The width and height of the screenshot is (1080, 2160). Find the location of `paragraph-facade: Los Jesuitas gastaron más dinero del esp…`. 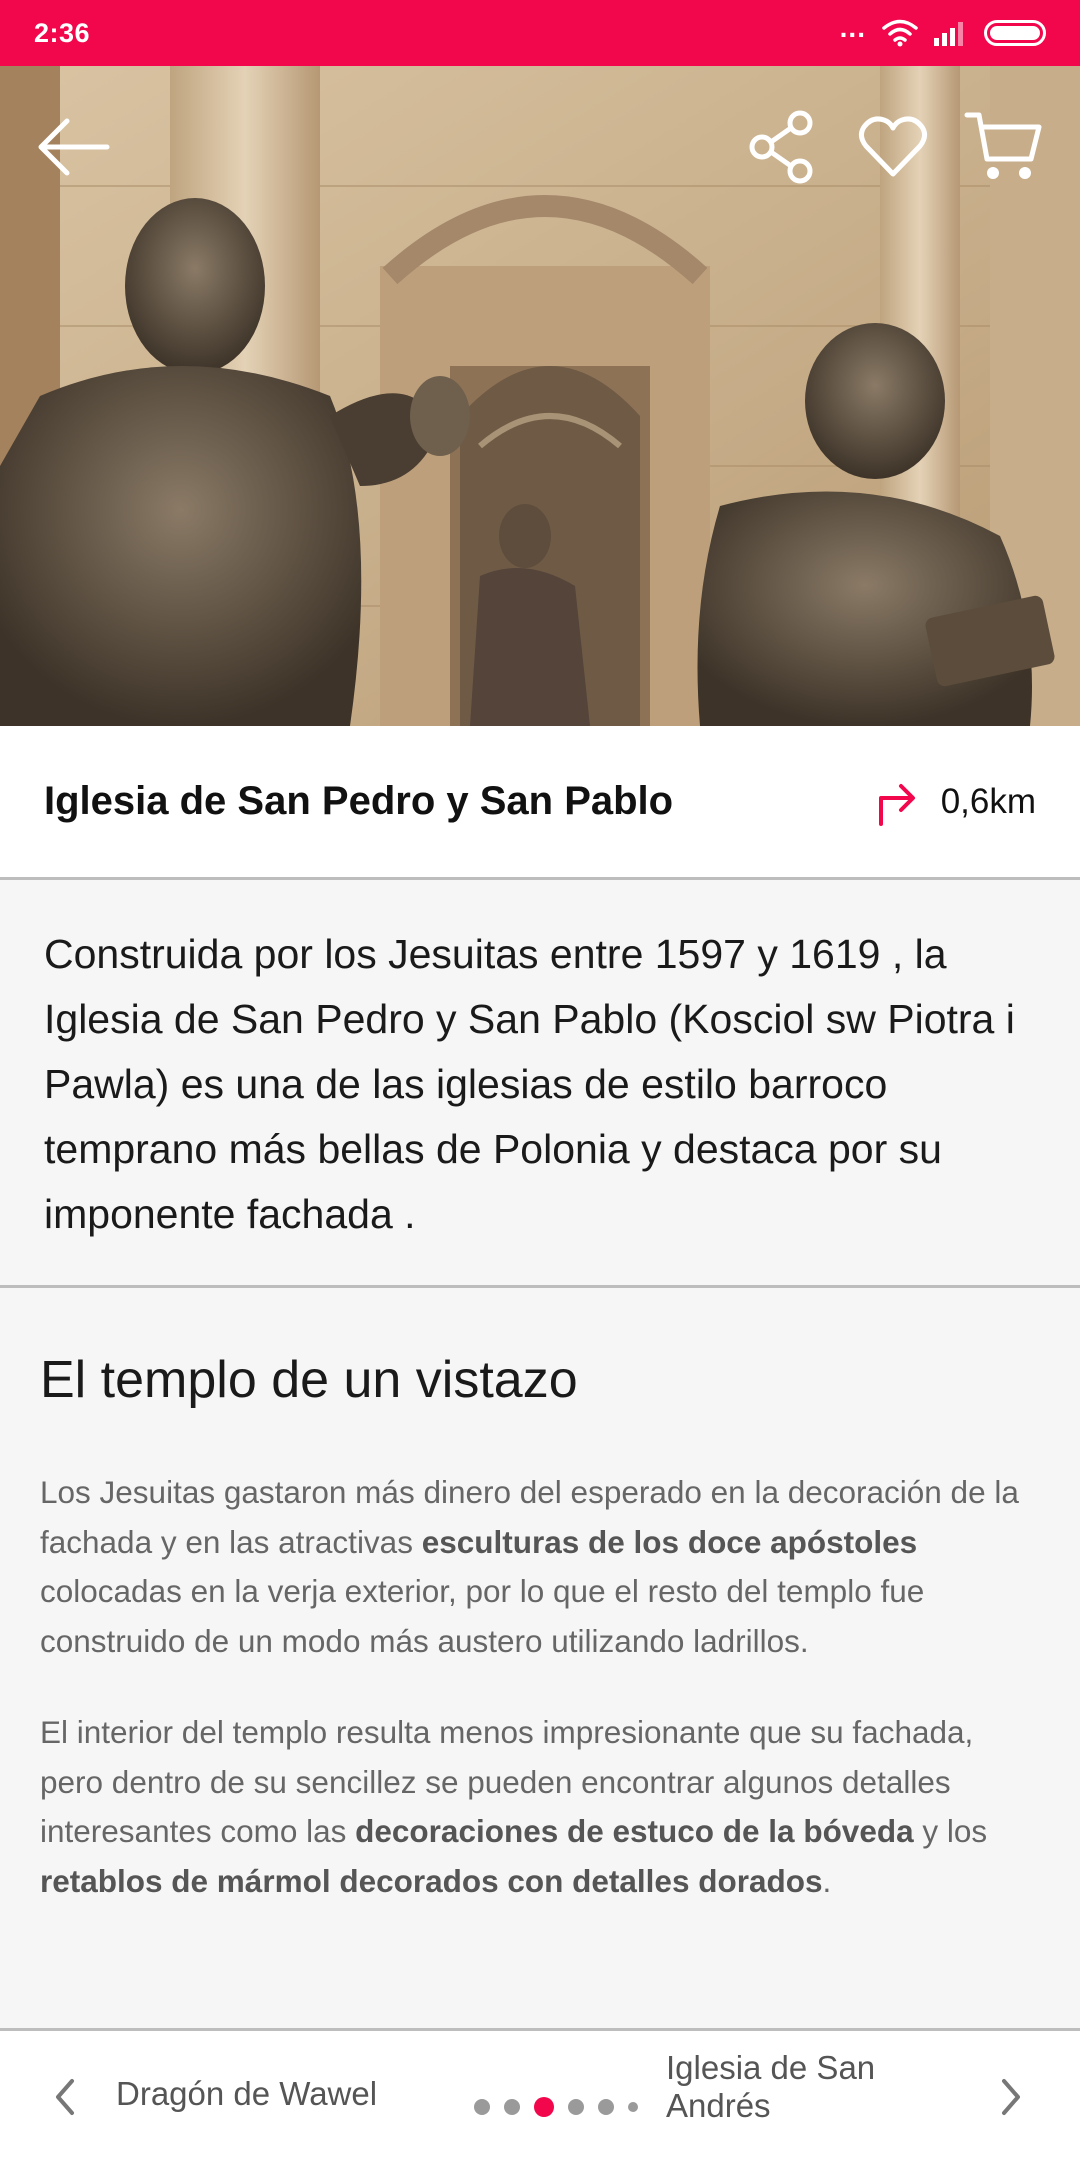

paragraph-facade: Los Jesuitas gastaron más dinero del esp… is located at coordinates (540, 1567).